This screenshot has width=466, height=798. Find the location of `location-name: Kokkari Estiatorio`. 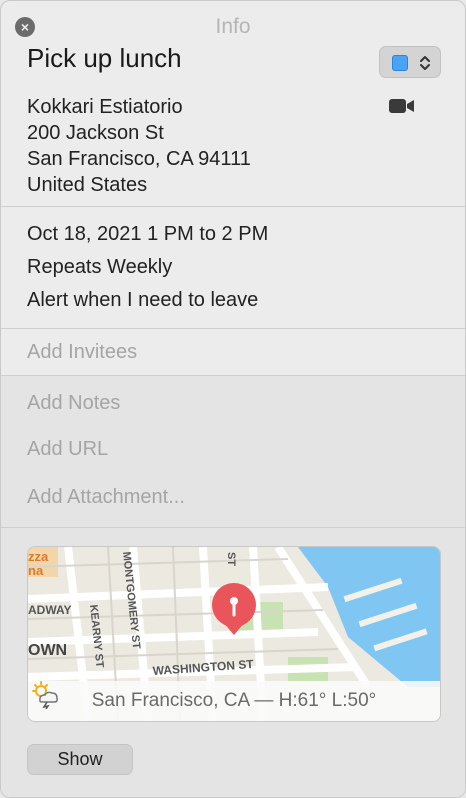

location-name: Kokkari Estiatorio is located at coordinates (105, 107).